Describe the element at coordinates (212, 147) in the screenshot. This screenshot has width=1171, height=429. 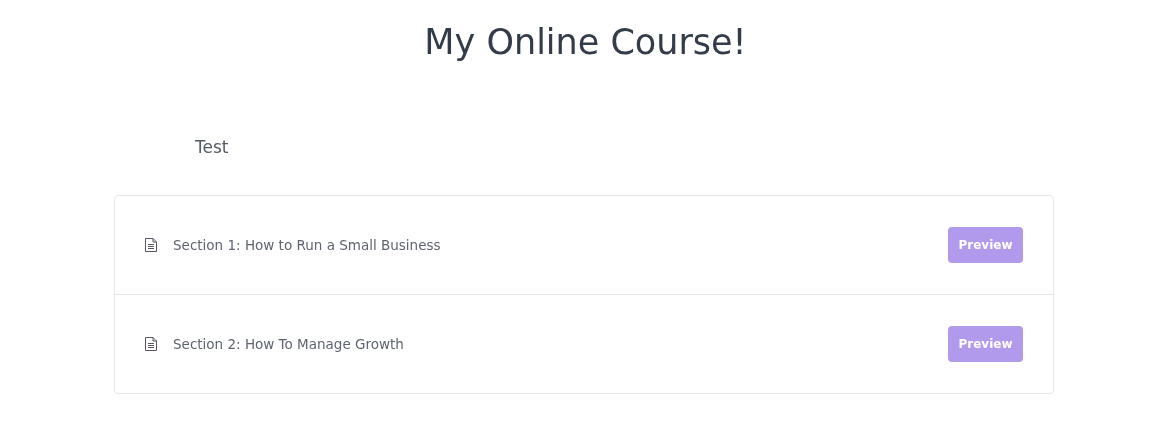
I see `course-description: Test` at that location.